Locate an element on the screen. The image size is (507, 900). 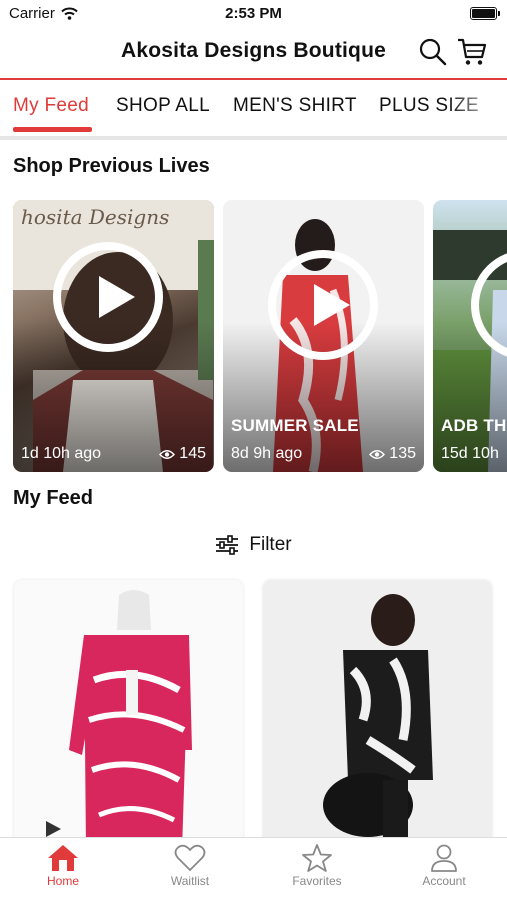
search-icon is located at coordinates (433, 52).